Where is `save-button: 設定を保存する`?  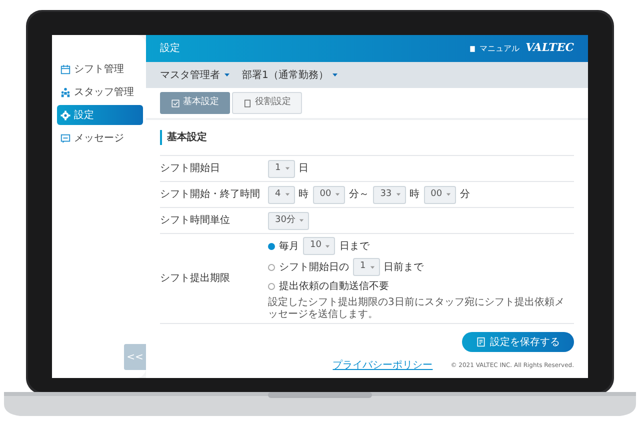 save-button: 設定を保存する is located at coordinates (518, 342).